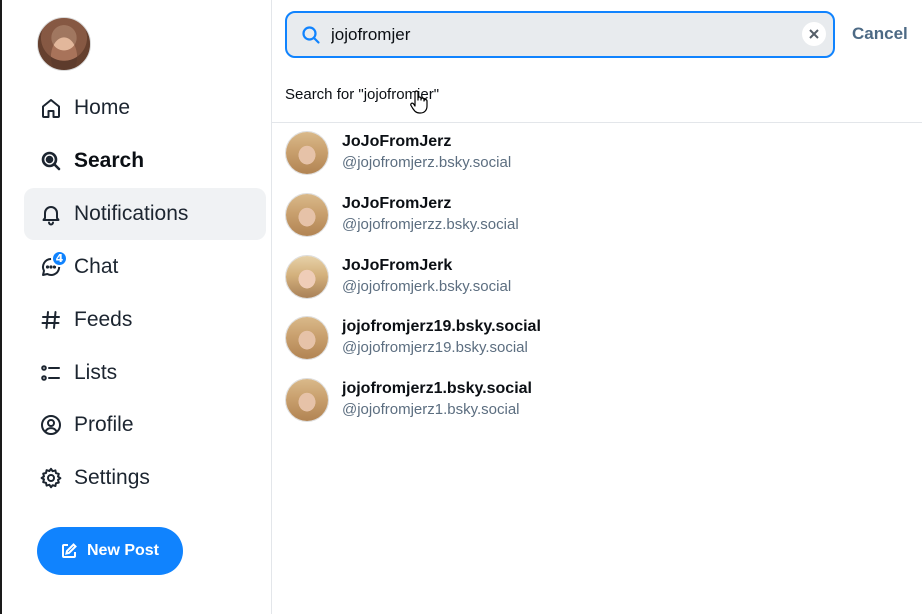 This screenshot has width=922, height=614. I want to click on sidebar-item-feeds: Feeds, so click(145, 320).